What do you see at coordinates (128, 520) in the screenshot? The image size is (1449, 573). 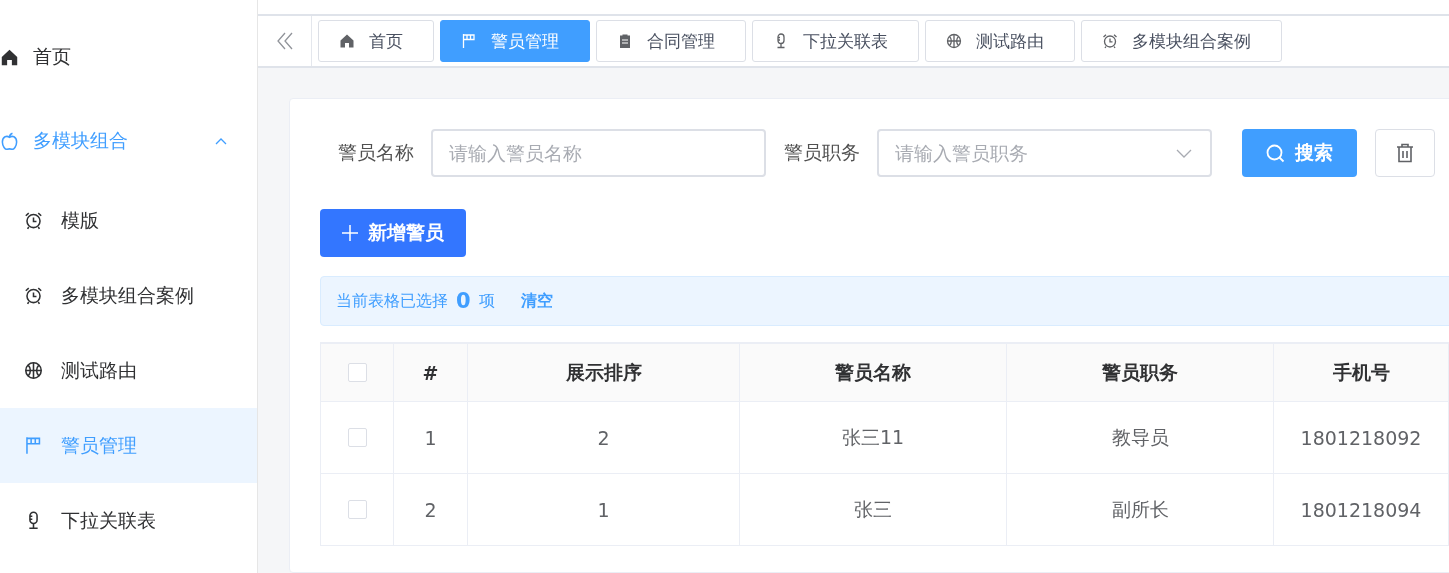 I see `sidebar-item: 下拉关联表` at bounding box center [128, 520].